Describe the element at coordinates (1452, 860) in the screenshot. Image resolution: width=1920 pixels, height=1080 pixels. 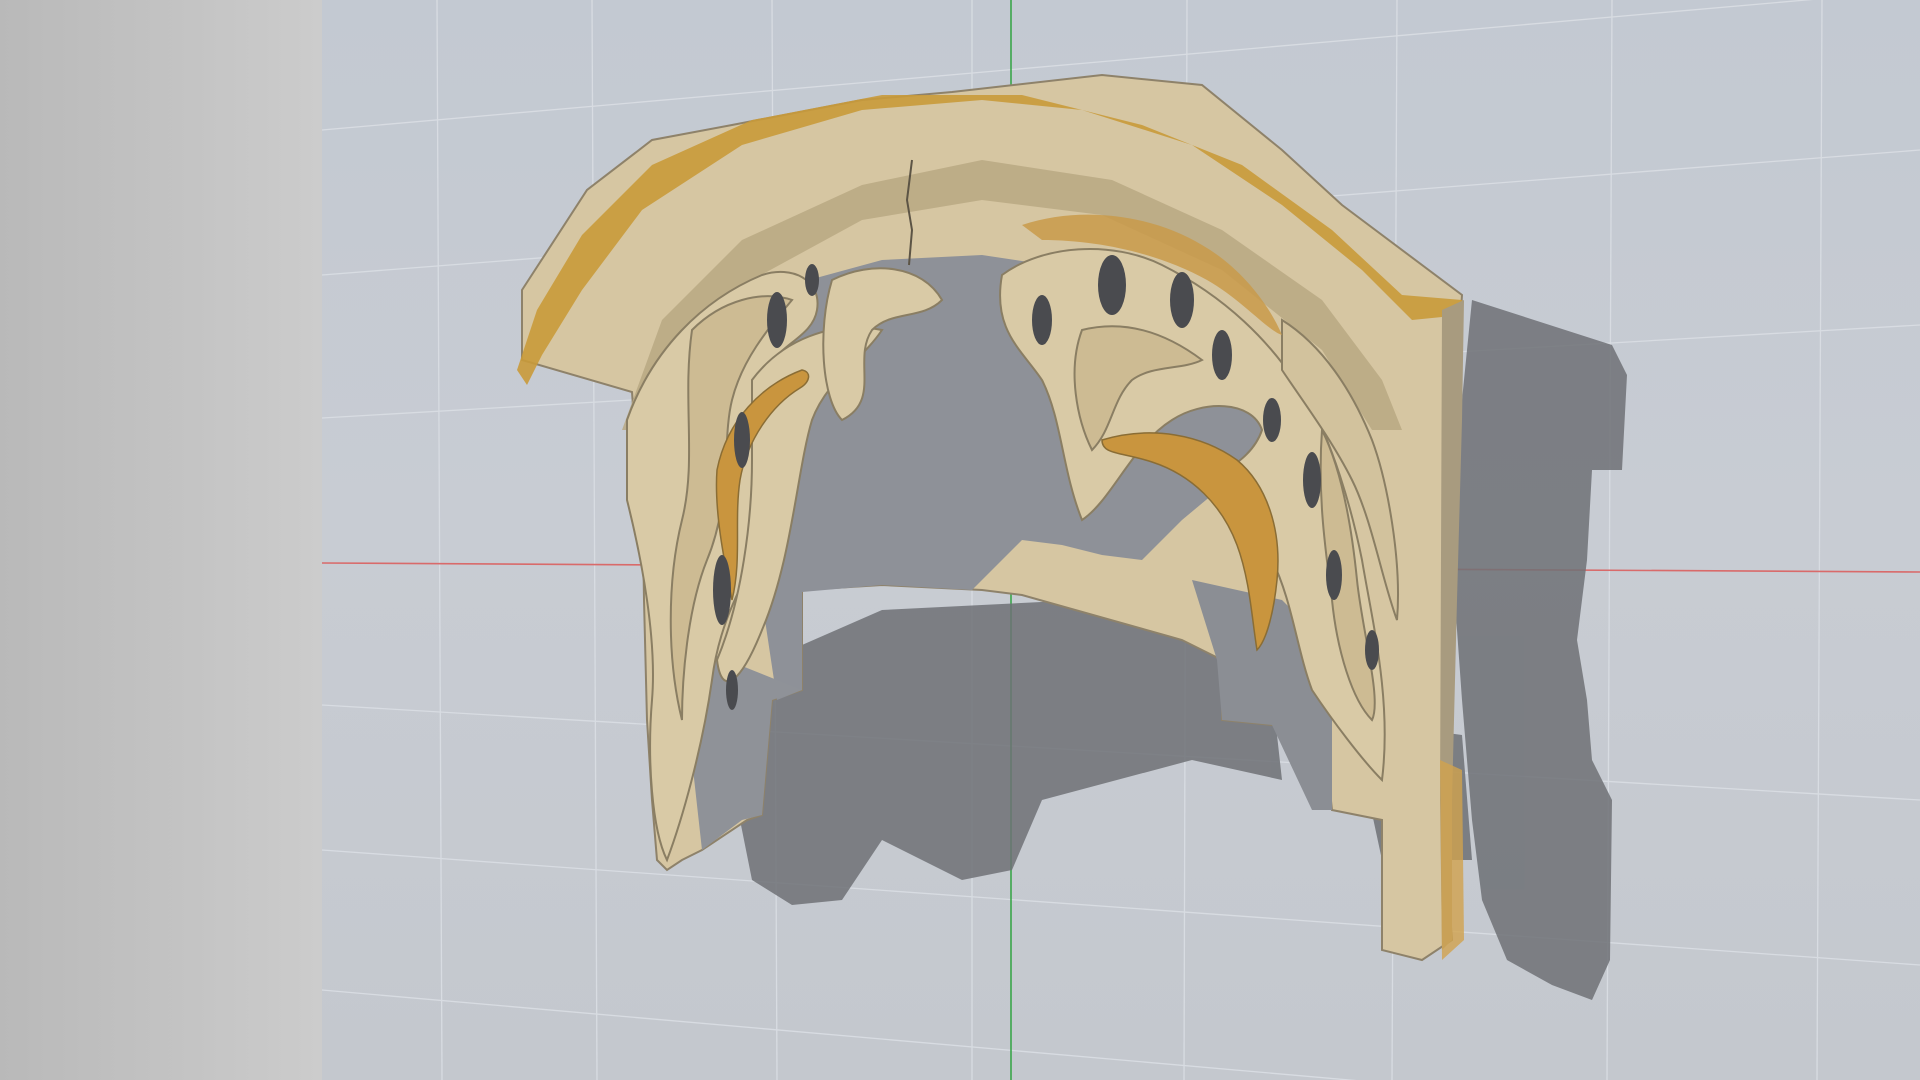
I see `right-foot-ochre` at that location.